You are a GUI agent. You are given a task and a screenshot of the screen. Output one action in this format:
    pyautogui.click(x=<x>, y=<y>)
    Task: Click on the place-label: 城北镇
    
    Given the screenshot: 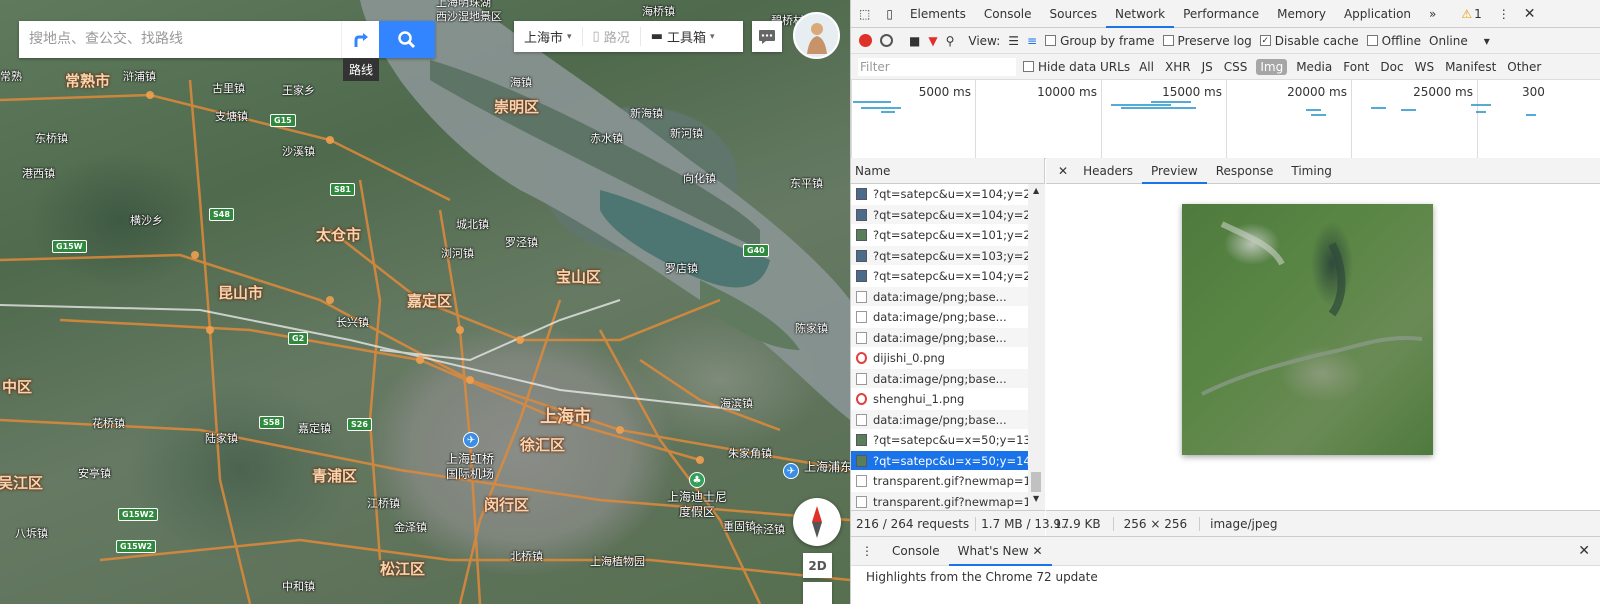 What is the action you would take?
    pyautogui.click(x=472, y=224)
    